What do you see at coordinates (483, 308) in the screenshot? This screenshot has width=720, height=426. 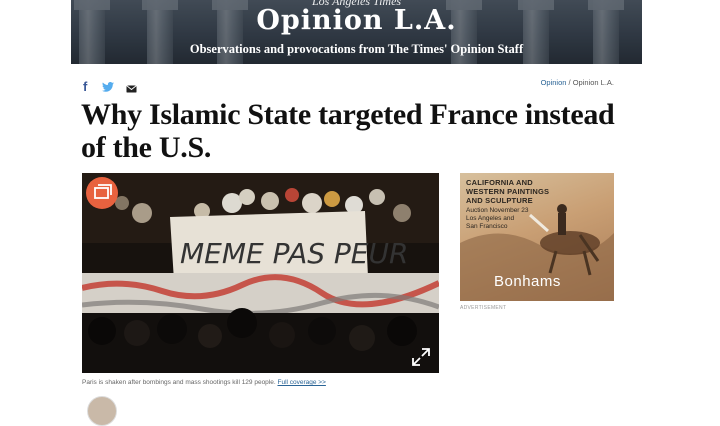 I see `advertisement-label: ADVERTISEMENT` at bounding box center [483, 308].